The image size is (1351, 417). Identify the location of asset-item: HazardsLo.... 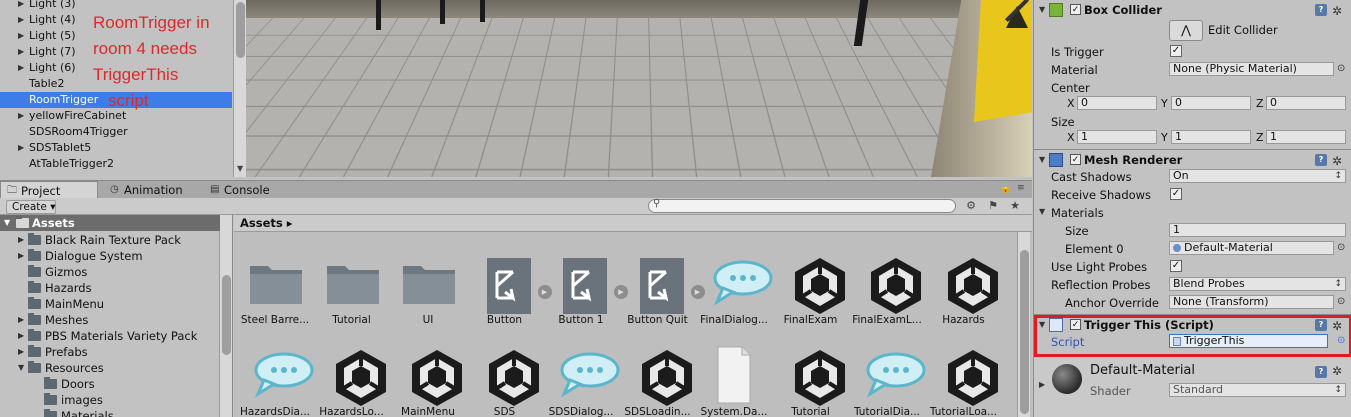
(352, 378).